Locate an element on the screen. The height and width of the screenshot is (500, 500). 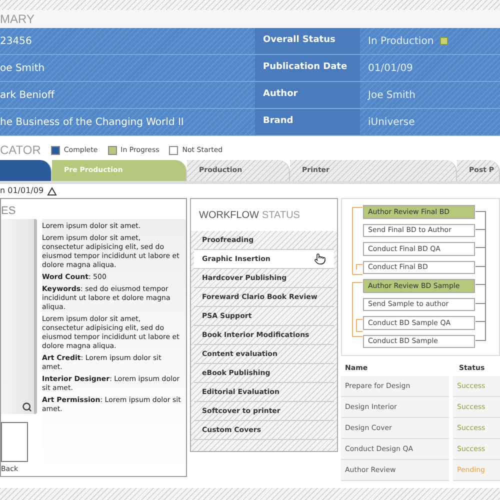
summary-value: Joe Smith is located at coordinates (392, 95).